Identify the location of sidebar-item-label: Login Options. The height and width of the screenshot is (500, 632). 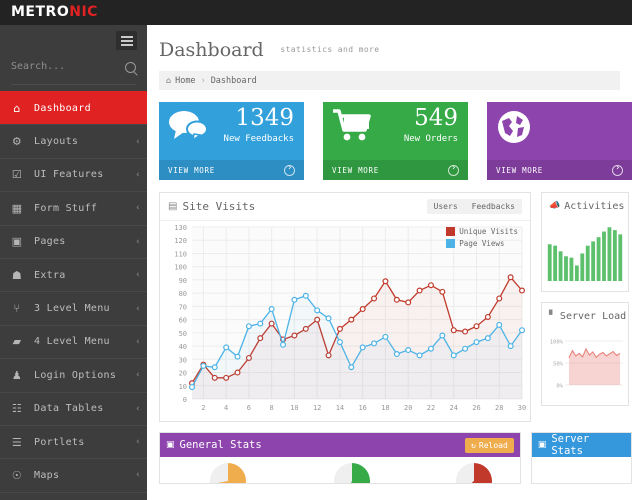
(75, 375).